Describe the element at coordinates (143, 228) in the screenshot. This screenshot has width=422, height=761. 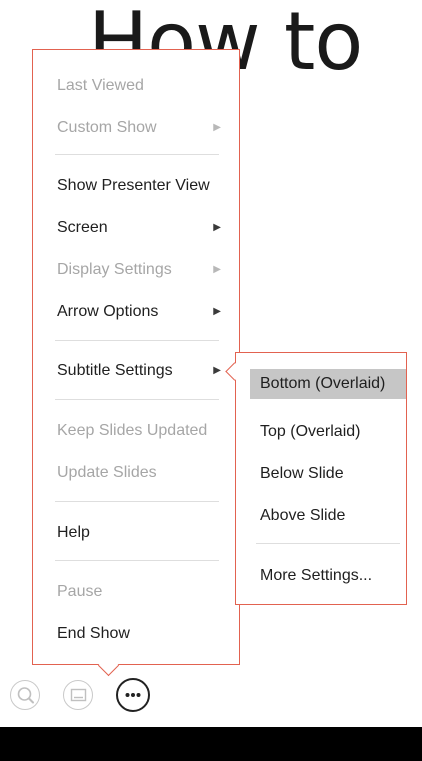
I see `menu-item-screen: Screen ▶` at that location.